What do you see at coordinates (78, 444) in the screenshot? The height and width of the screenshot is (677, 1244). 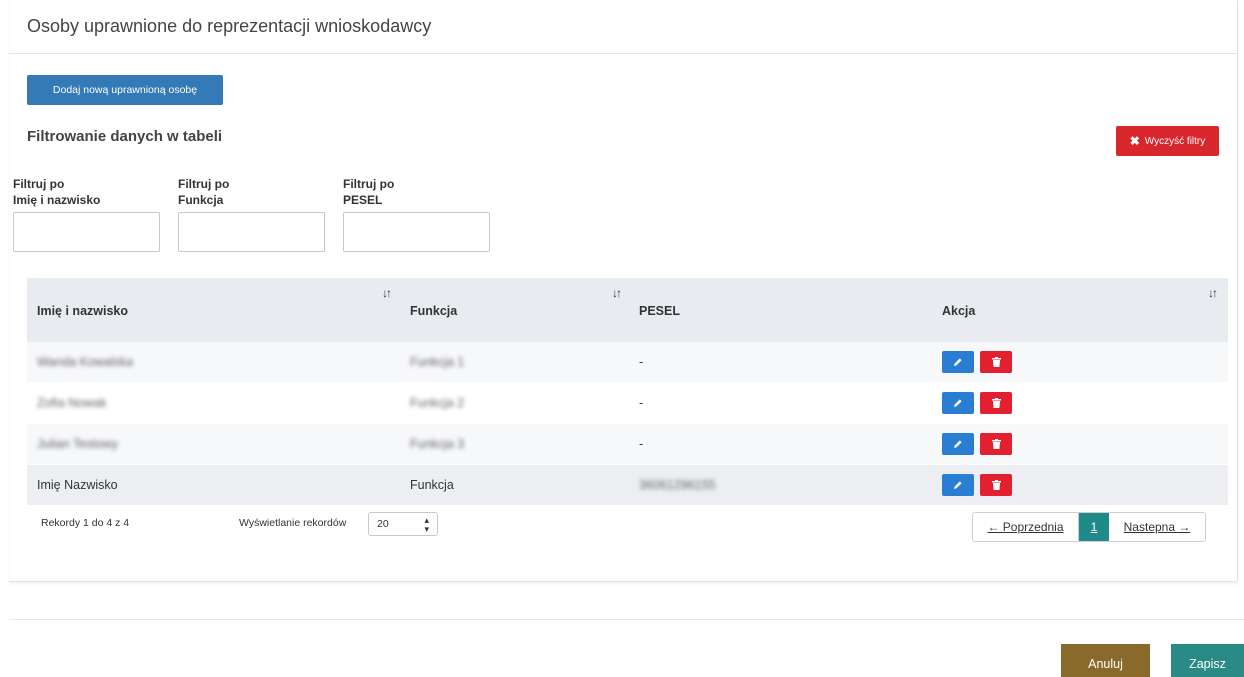 I see `cell-name: Julian Testowy` at bounding box center [78, 444].